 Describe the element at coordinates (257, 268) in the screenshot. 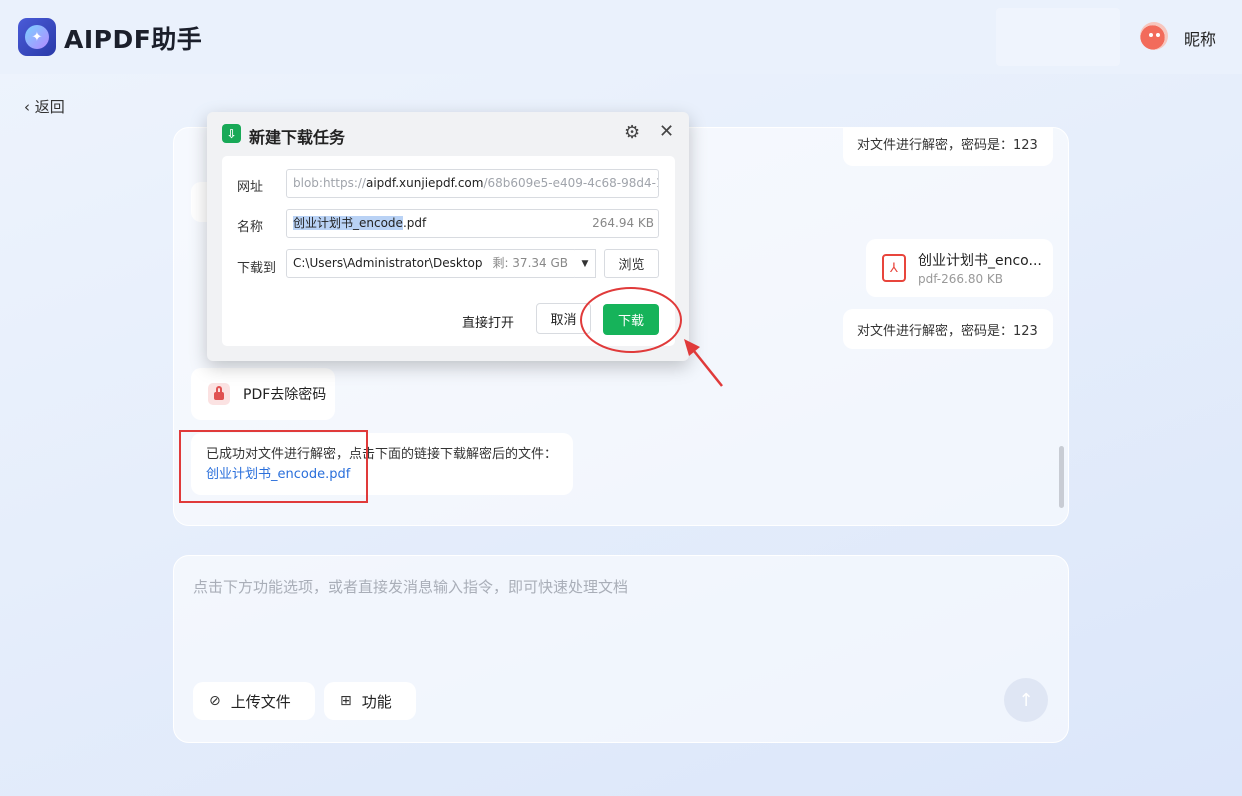

I see `saveto-label: 下载到` at that location.